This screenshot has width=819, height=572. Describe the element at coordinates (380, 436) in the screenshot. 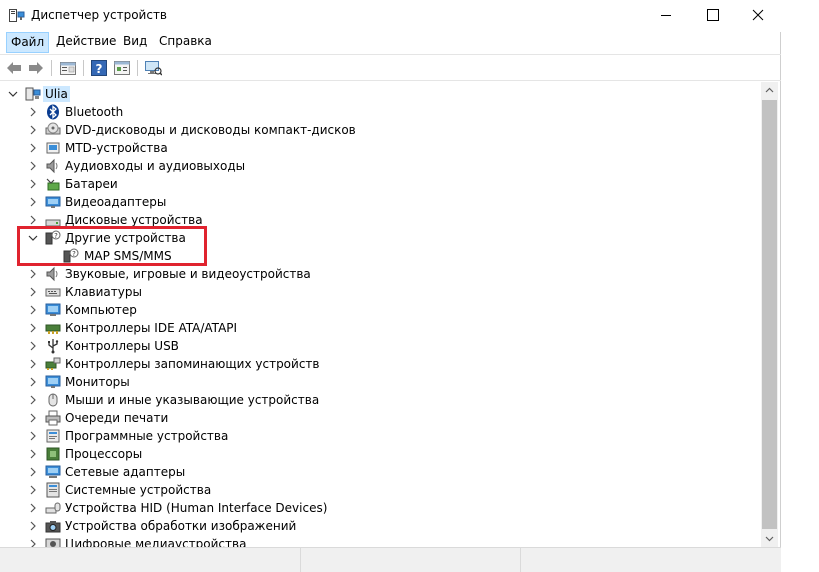

I see `tree-item-software-devices: Программные устройства` at that location.